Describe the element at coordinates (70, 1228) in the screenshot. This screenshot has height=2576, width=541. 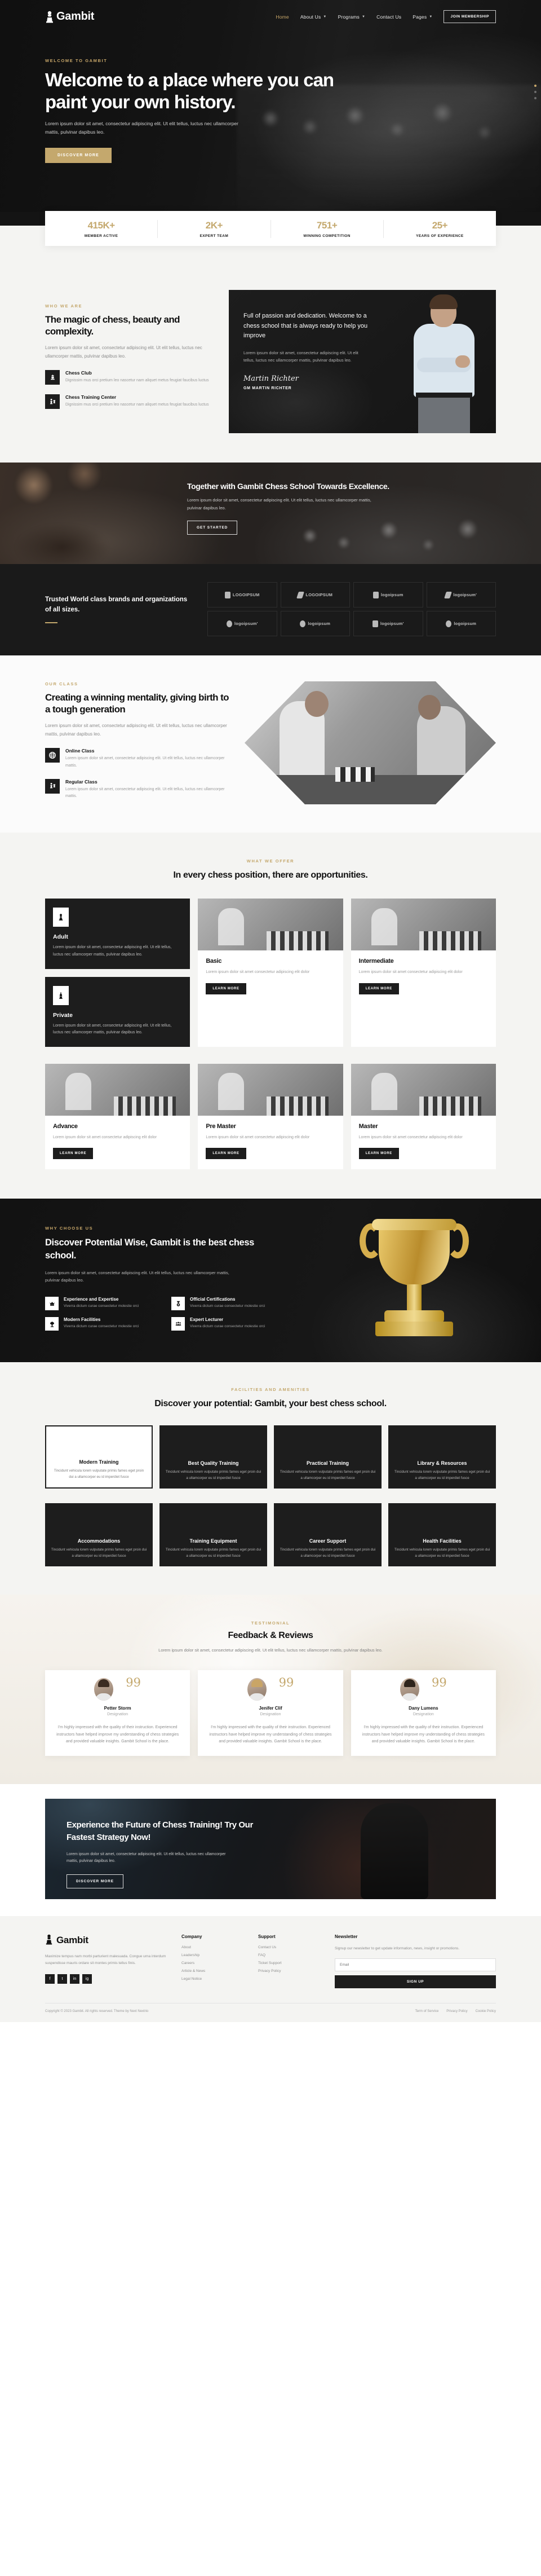
I see `section-eyebrow: WHY CHOOSE US` at that location.